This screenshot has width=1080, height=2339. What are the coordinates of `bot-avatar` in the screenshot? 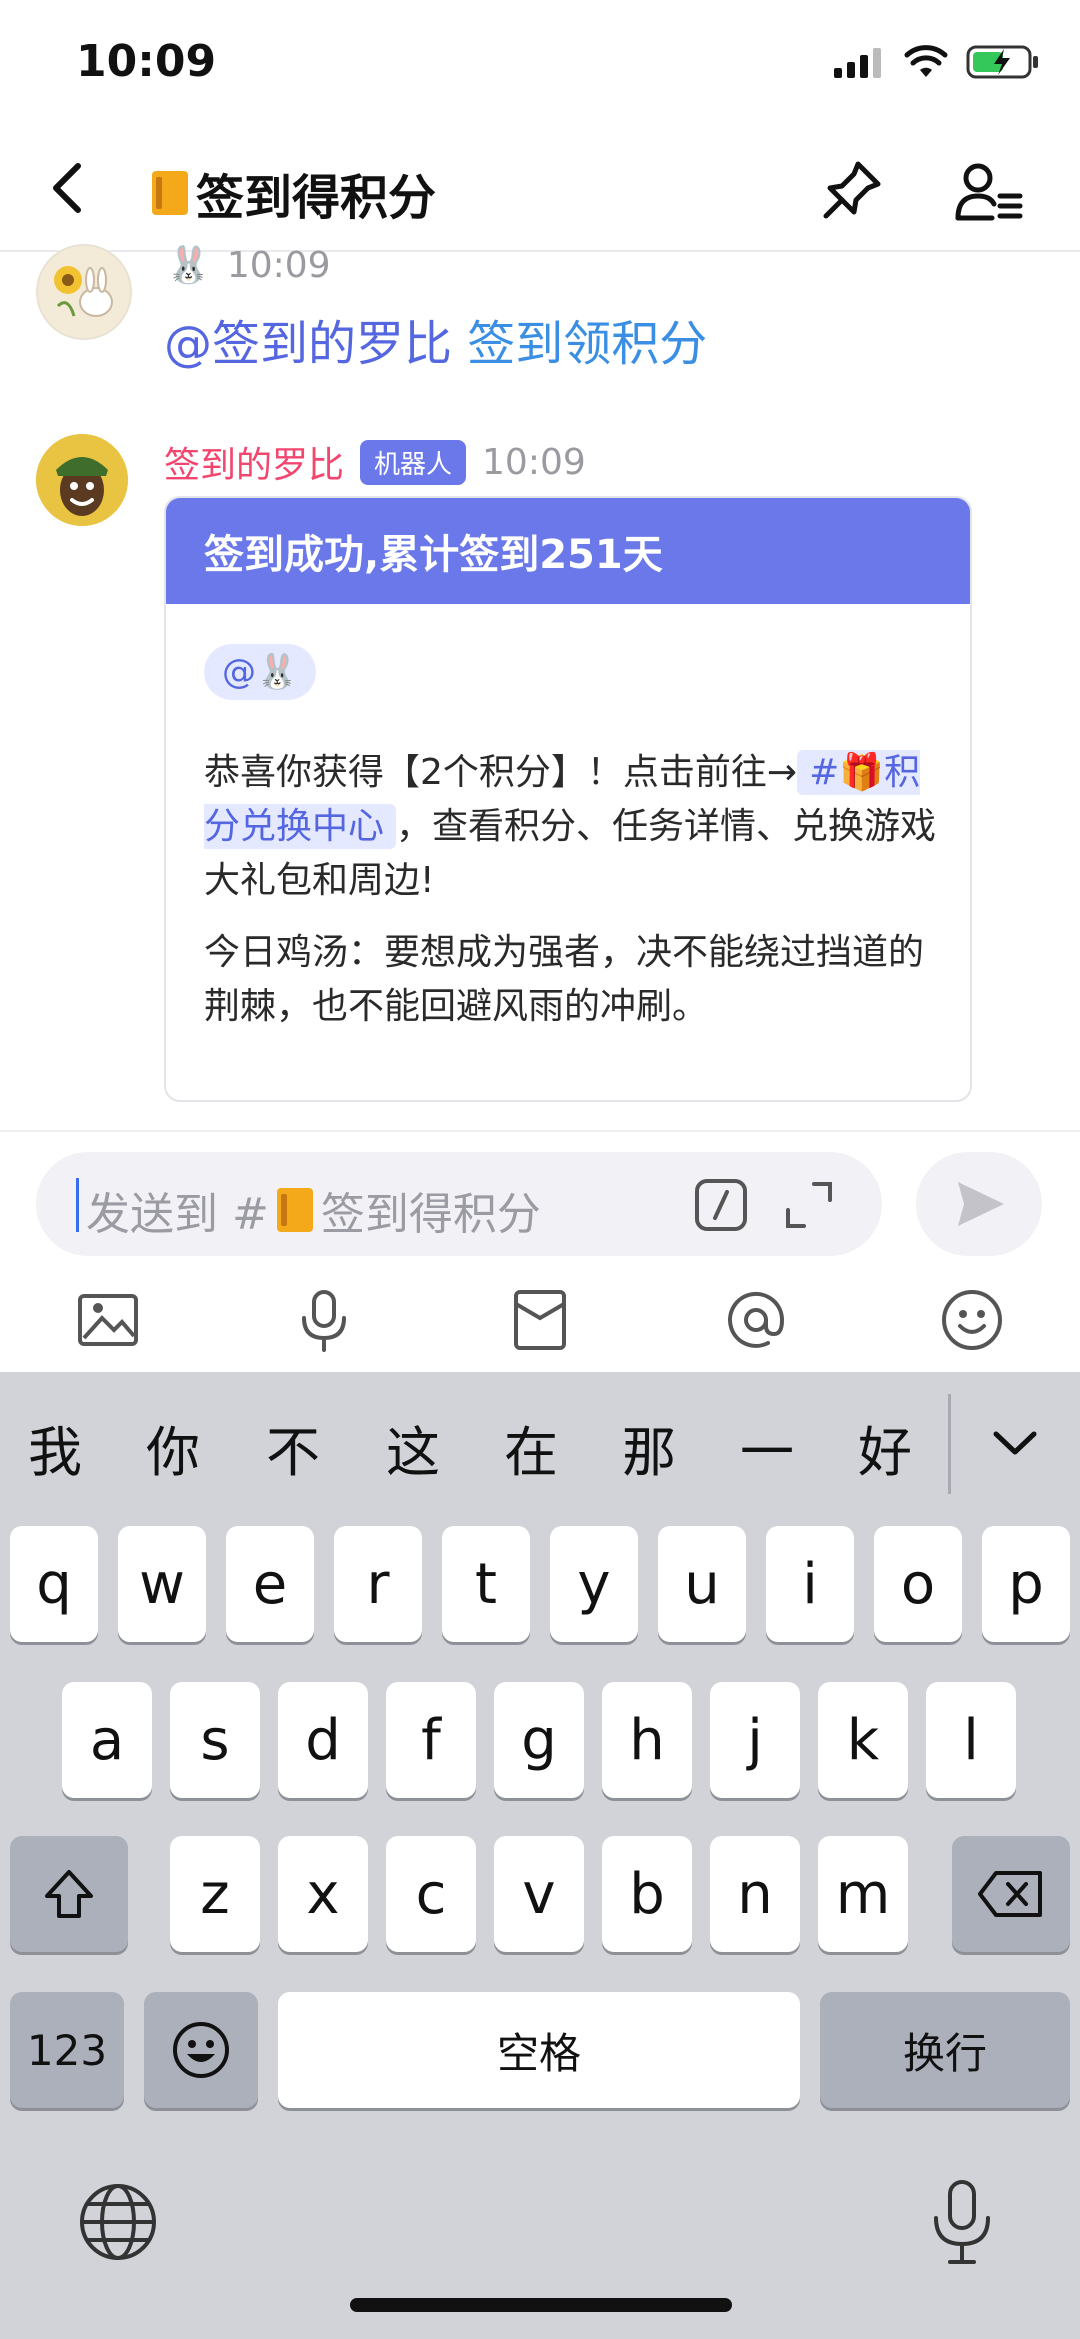 It's located at (82, 480).